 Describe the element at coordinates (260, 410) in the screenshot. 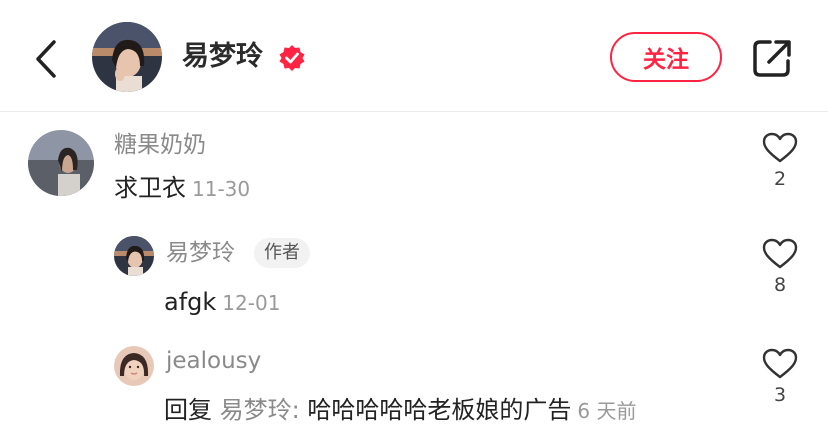

I see `reply-target: 易梦玲:` at that location.